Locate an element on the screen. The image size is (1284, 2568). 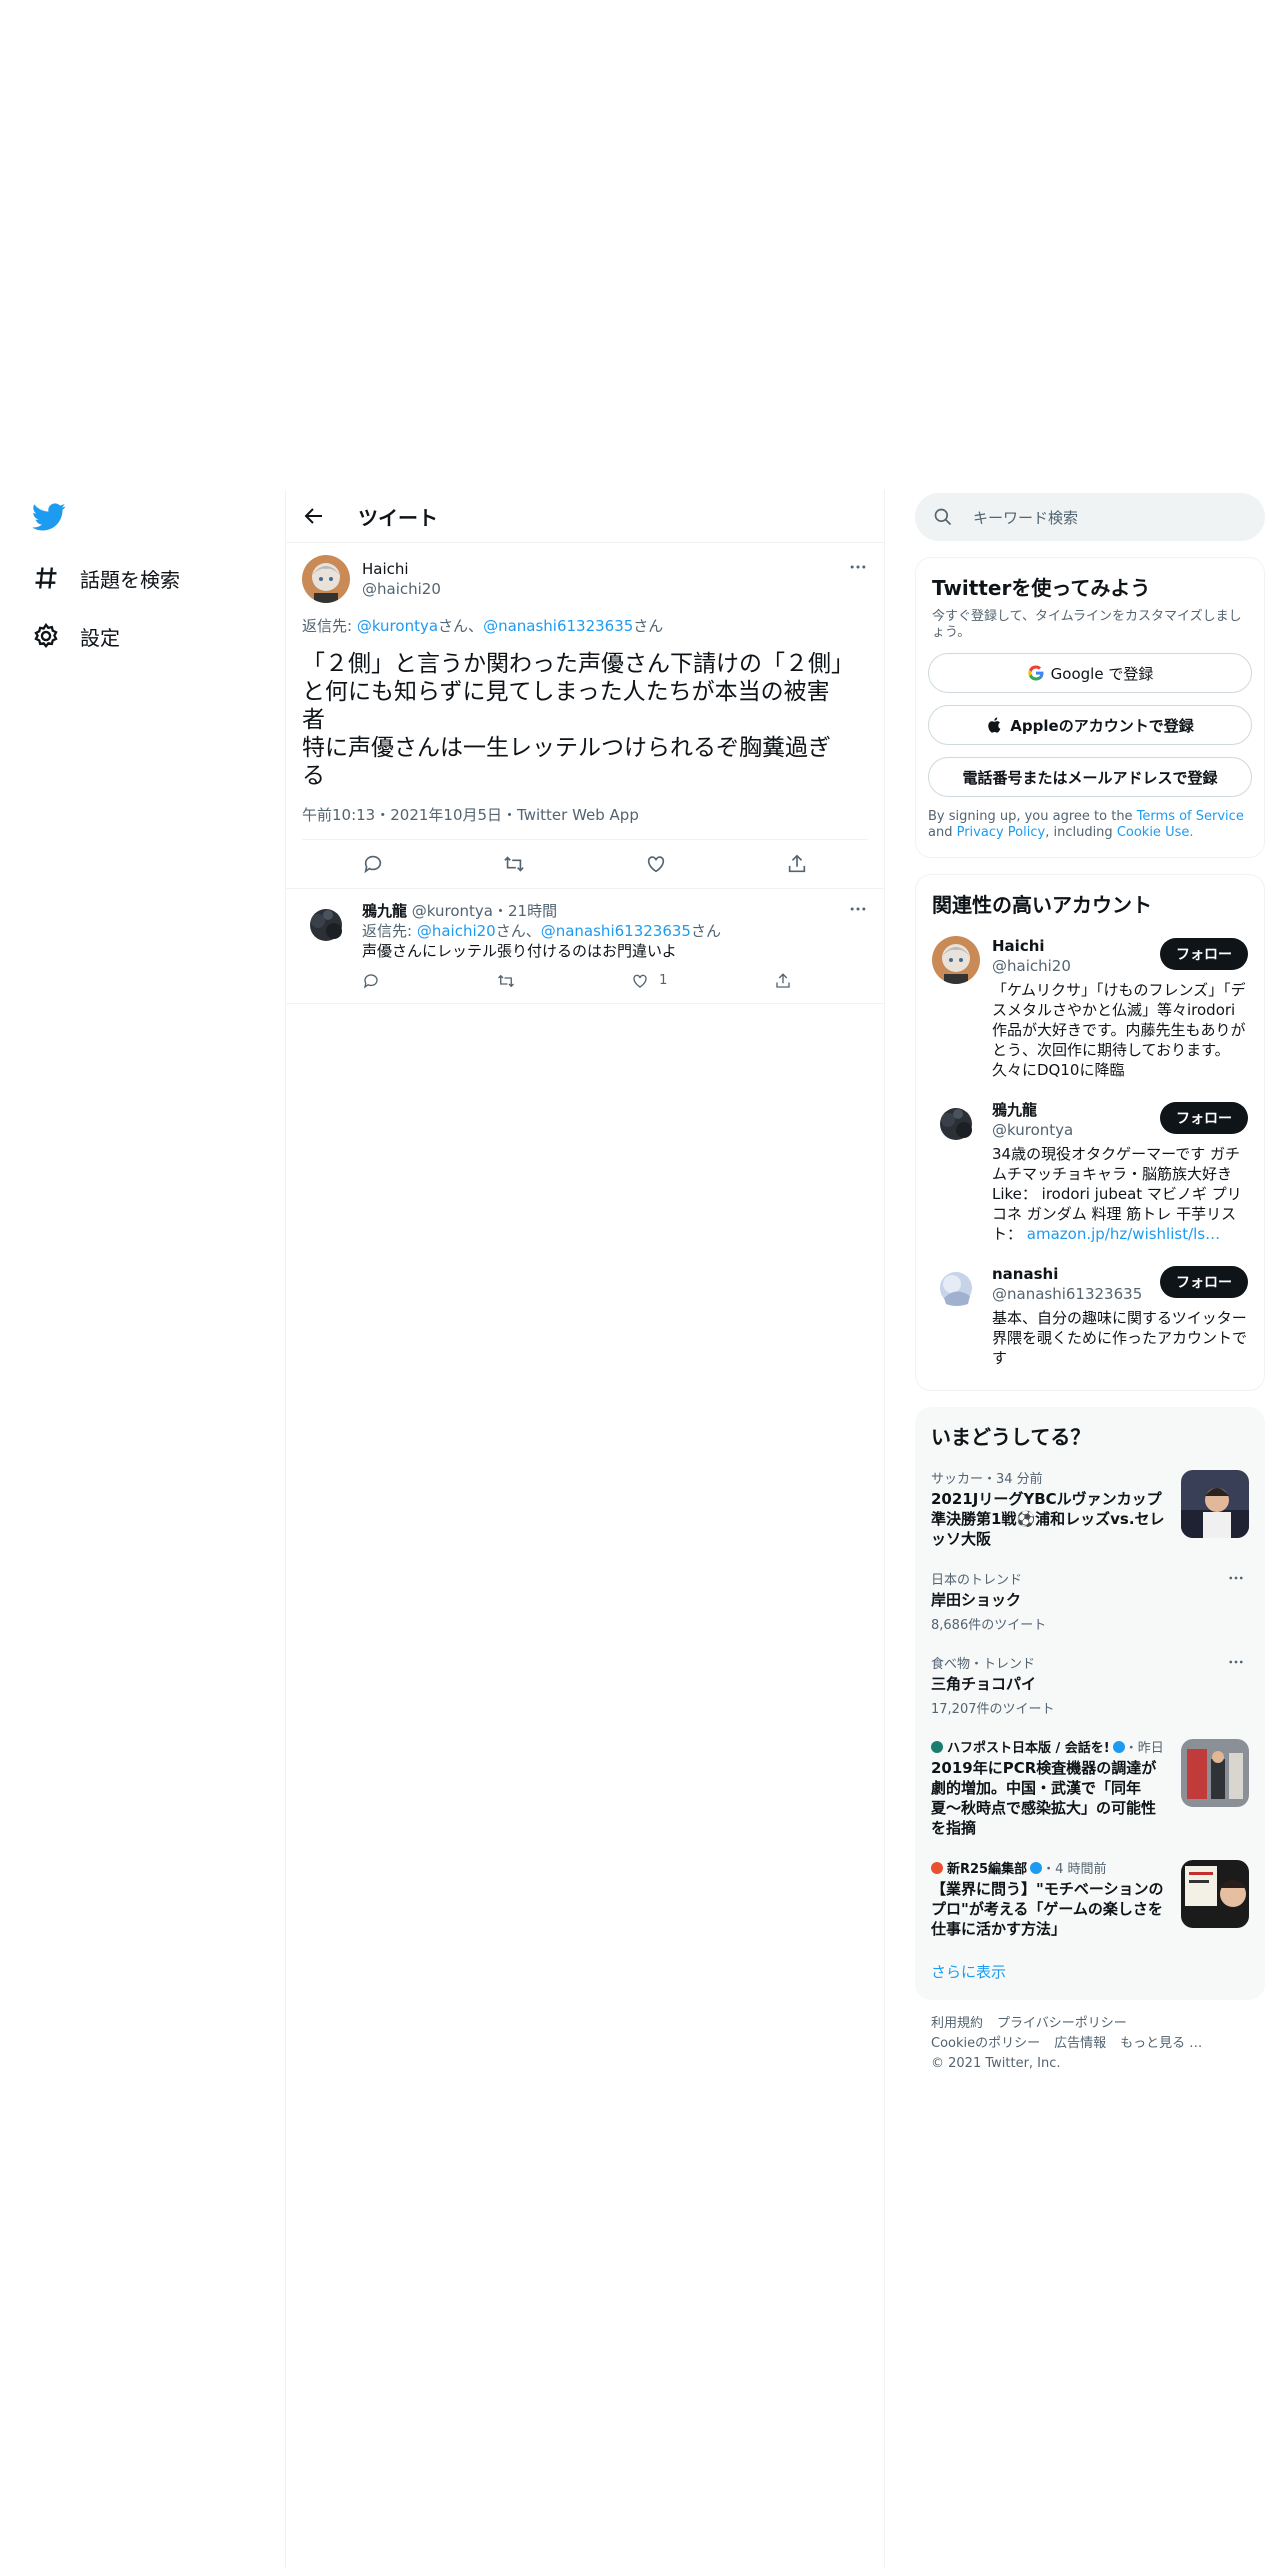
nav-explore: 話題を検索 is located at coordinates (106, 578).